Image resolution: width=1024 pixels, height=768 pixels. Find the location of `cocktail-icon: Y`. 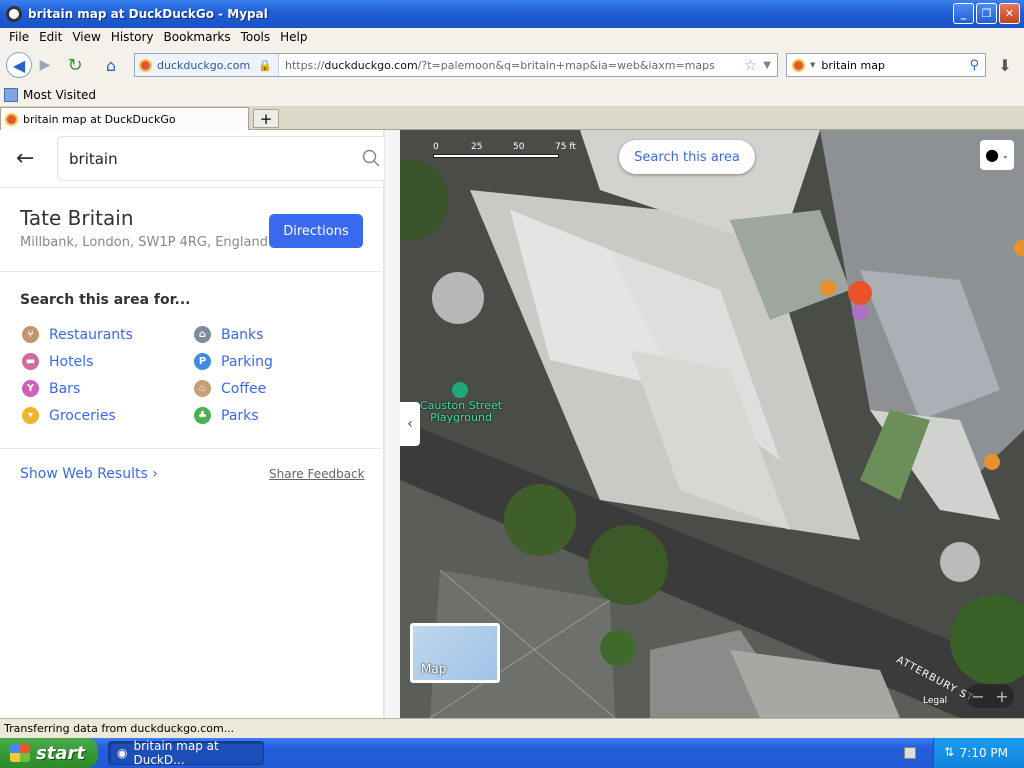

cocktail-icon: Y is located at coordinates (30, 388).